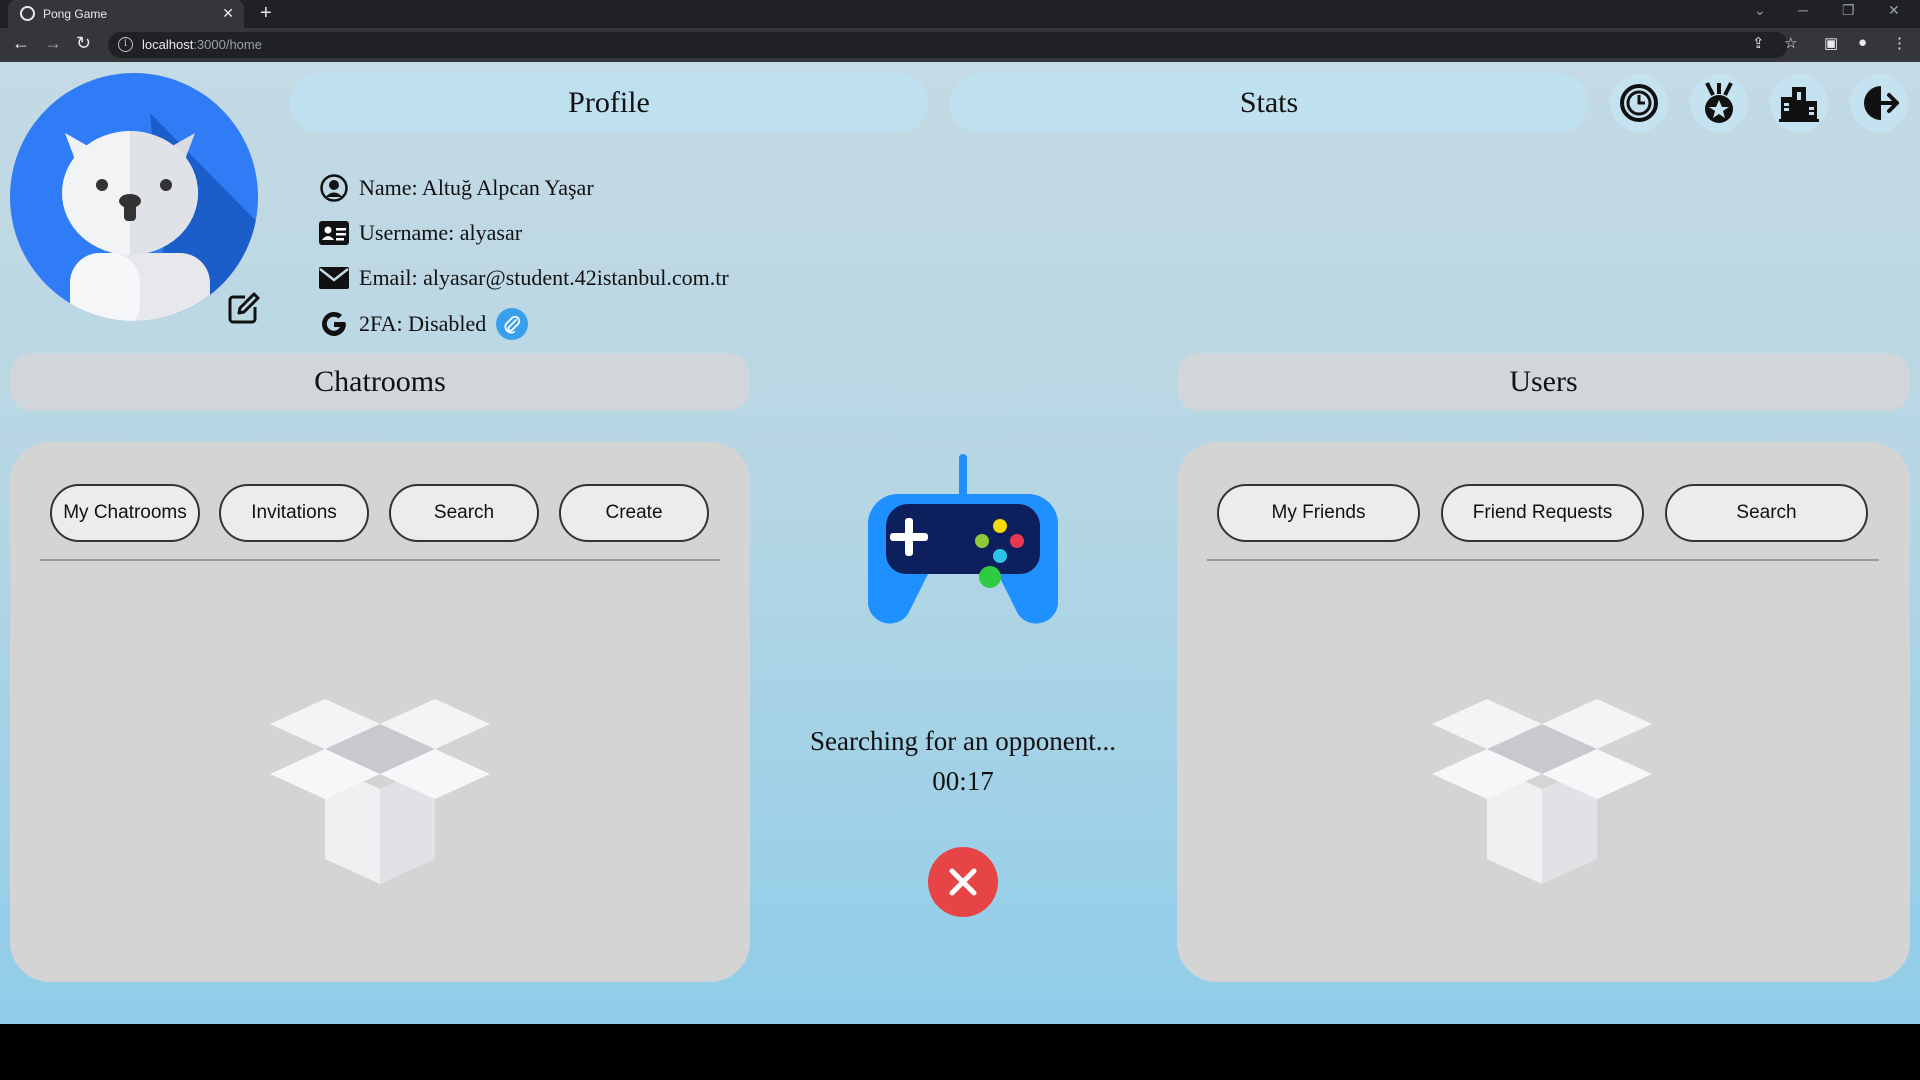 The image size is (1920, 1080). Describe the element at coordinates (334, 278) in the screenshot. I see `envelope-icon` at that location.